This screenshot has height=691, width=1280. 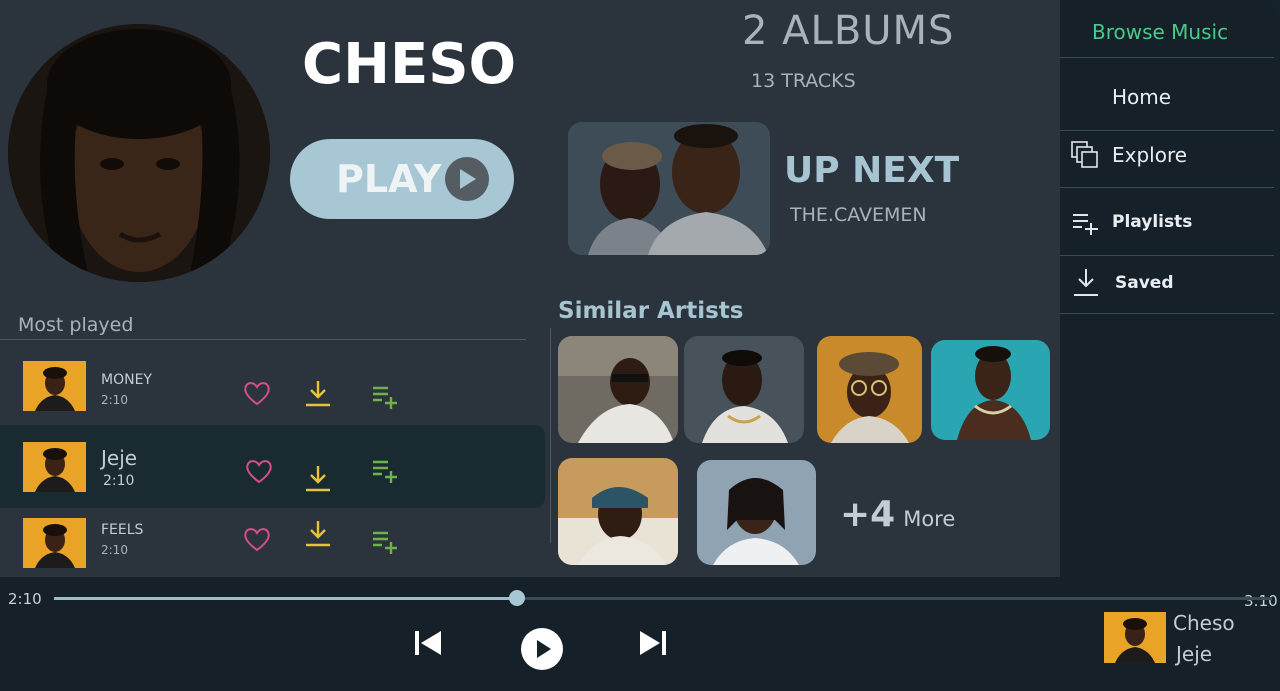 I want to click on track-row: FEELS 2:10, so click(x=272, y=543).